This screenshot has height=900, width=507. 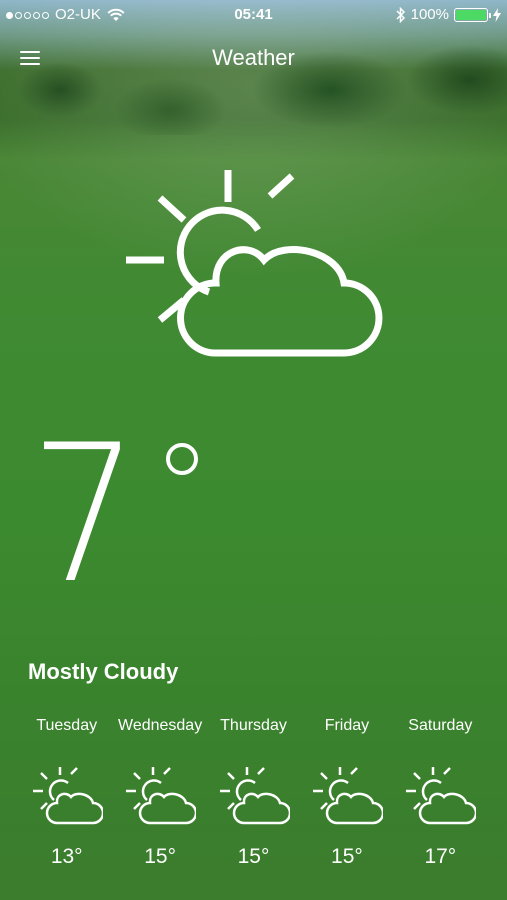 I want to click on navigation-bar: Weather, so click(x=253, y=58).